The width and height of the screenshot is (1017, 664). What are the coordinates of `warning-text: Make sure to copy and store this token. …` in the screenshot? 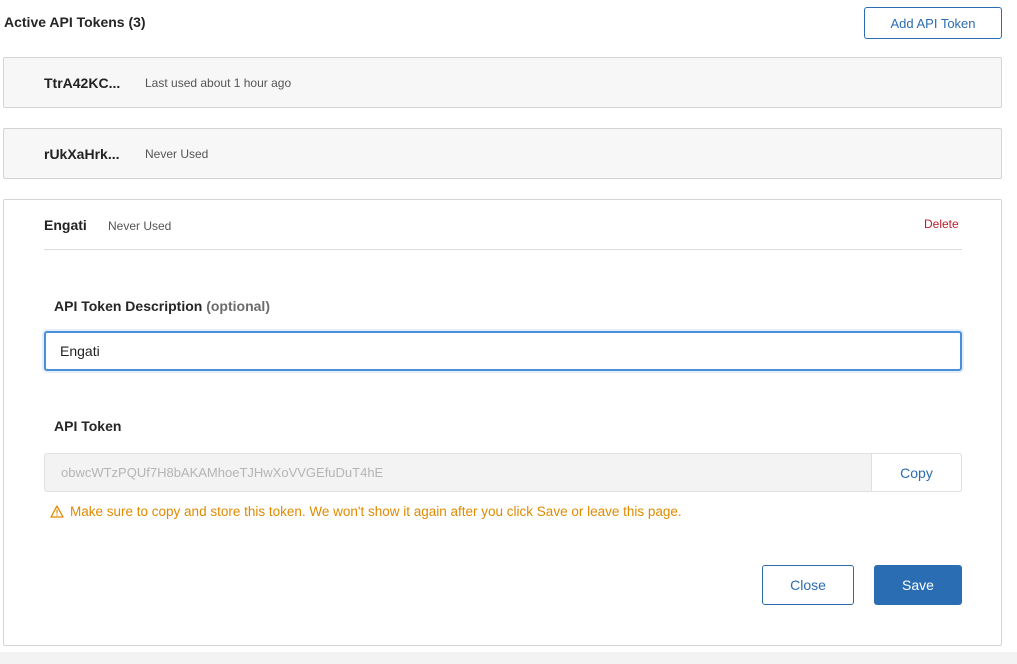 It's located at (376, 511).